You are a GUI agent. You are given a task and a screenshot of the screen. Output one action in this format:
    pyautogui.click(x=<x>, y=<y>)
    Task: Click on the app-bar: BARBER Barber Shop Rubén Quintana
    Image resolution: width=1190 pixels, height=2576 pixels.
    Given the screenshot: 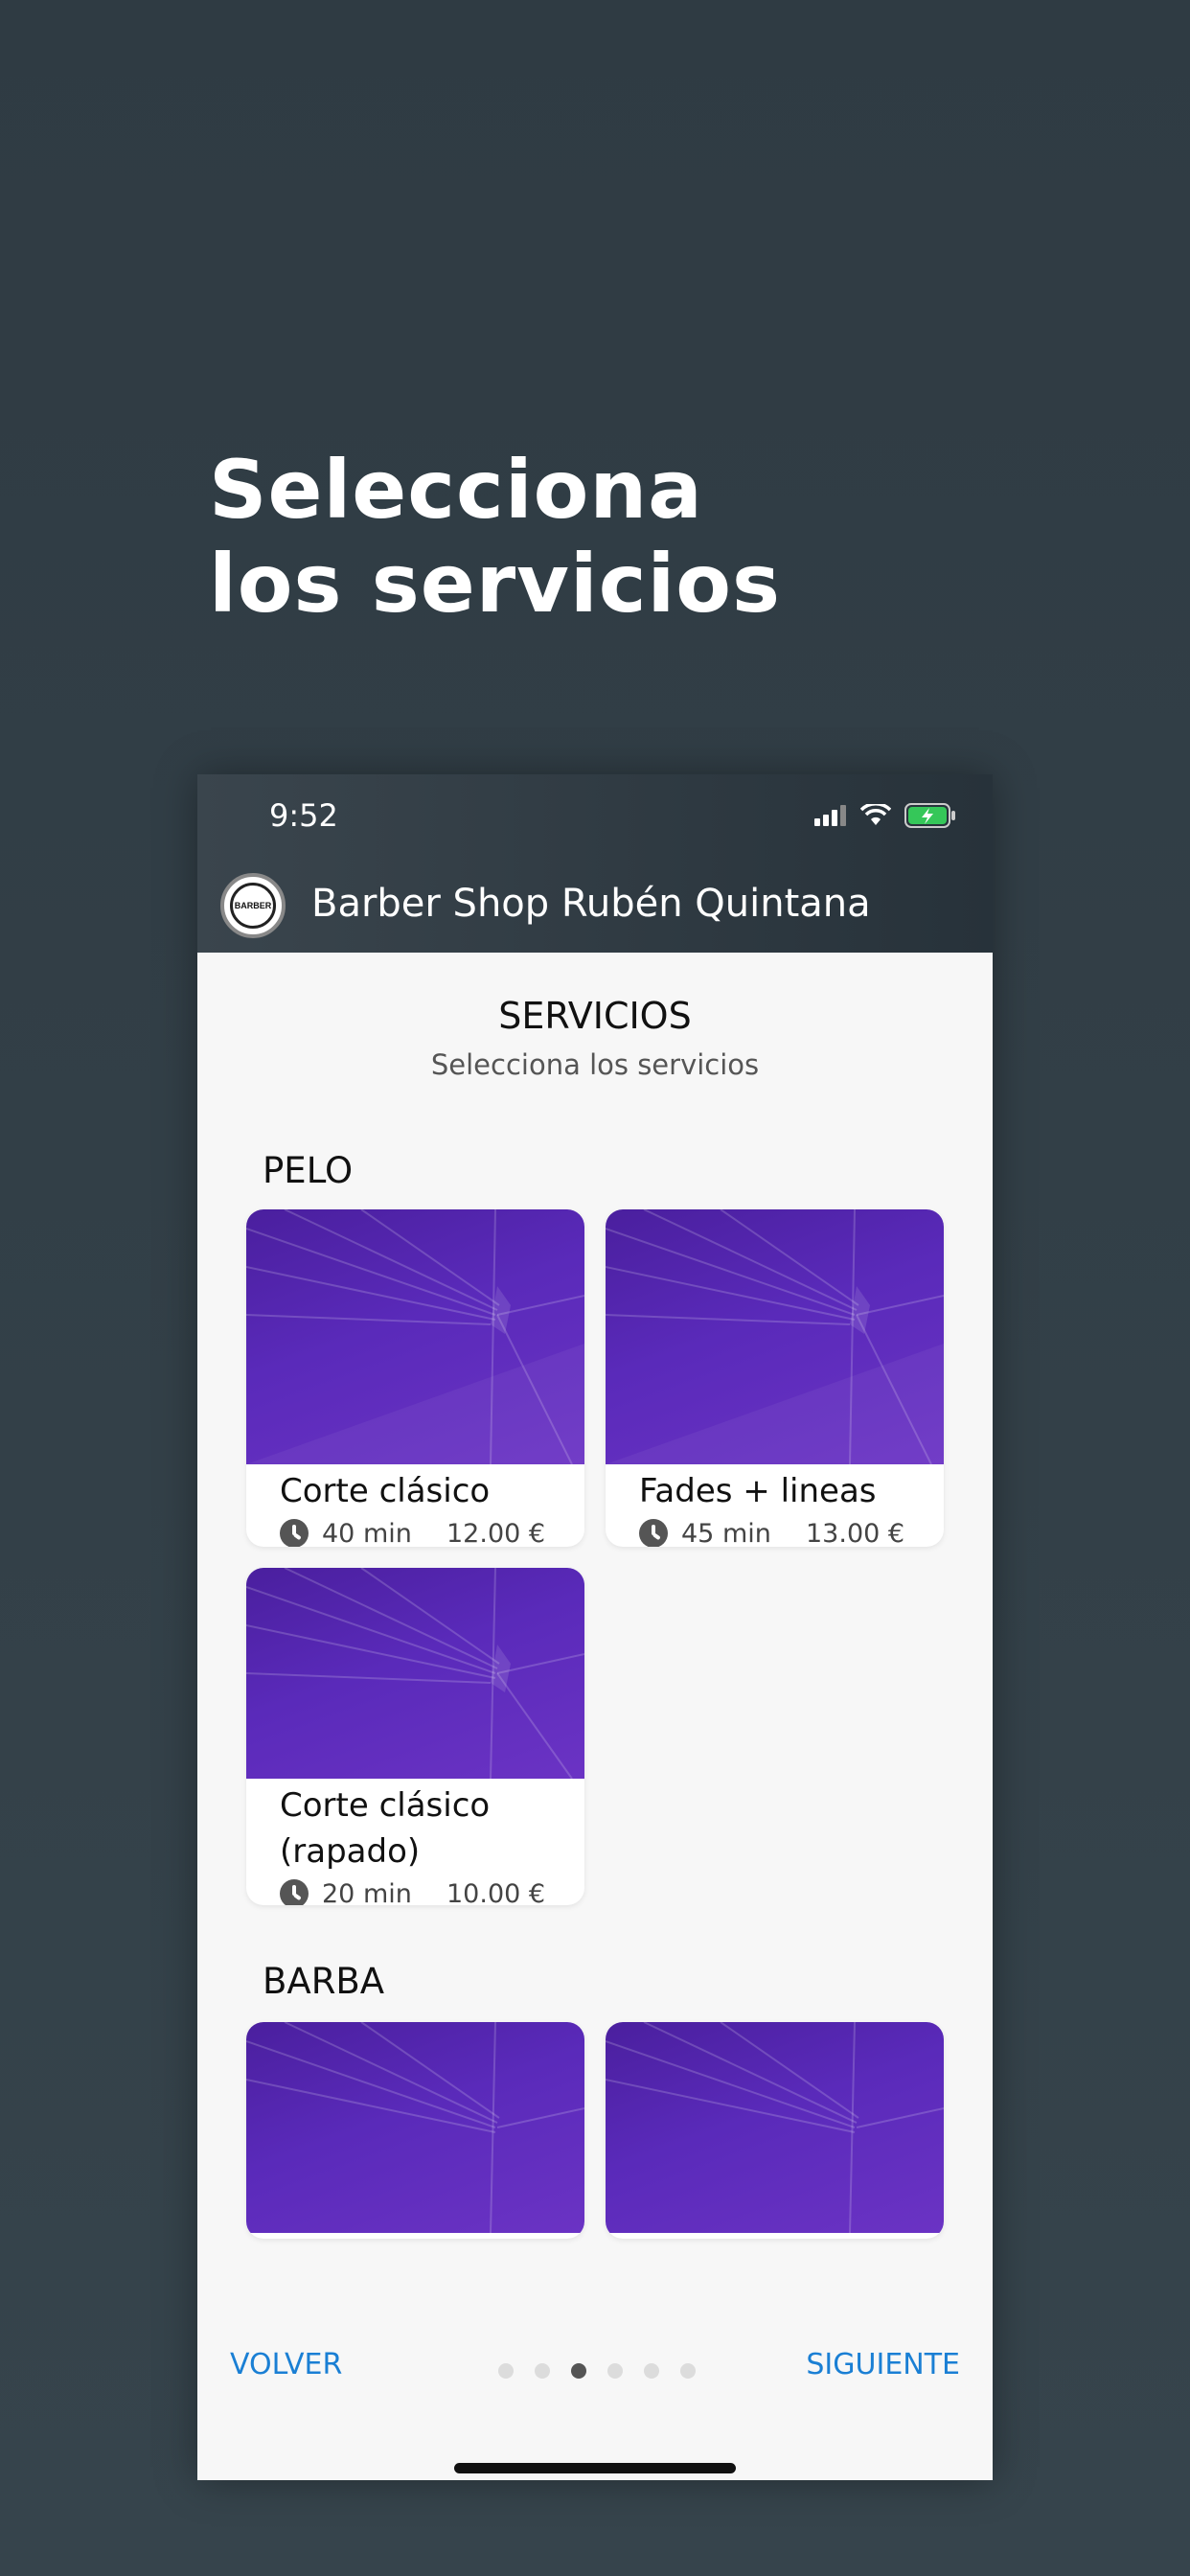 What is the action you would take?
    pyautogui.click(x=595, y=906)
    